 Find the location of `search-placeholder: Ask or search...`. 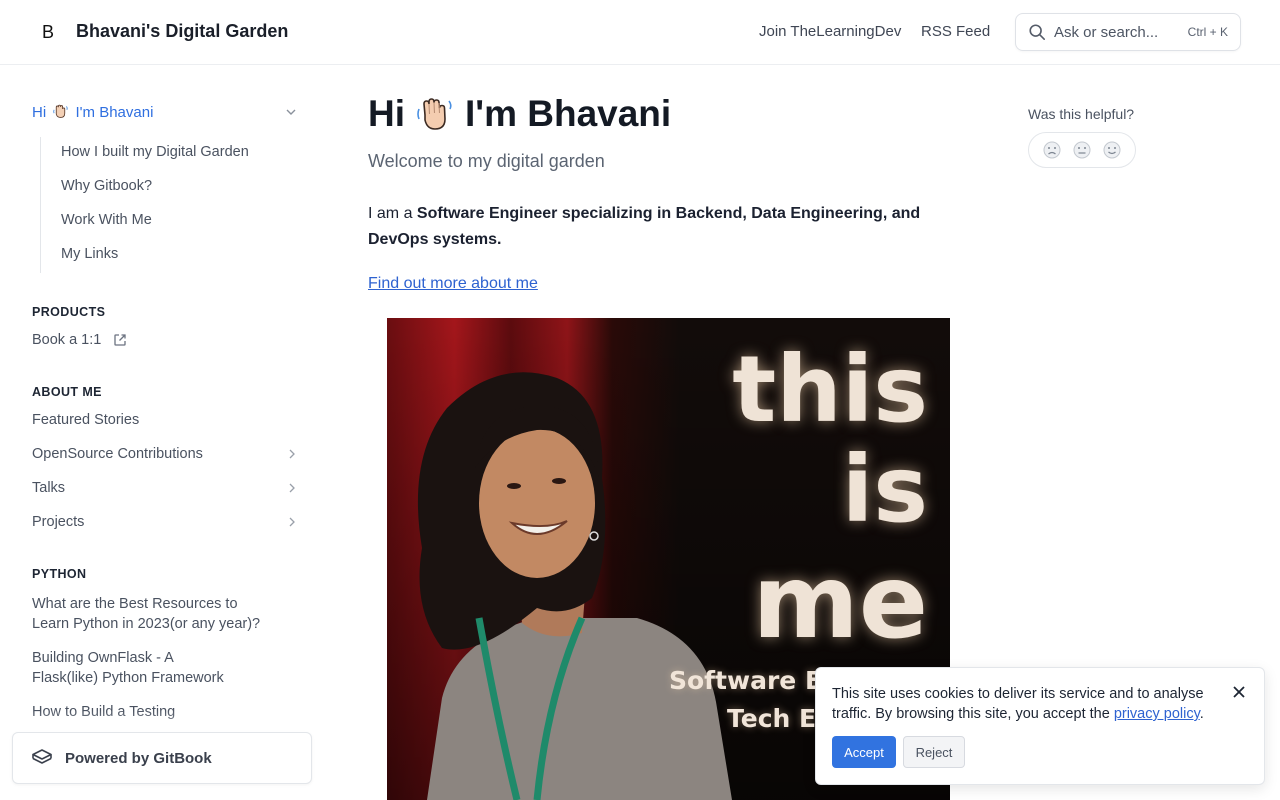

search-placeholder: Ask or search... is located at coordinates (1106, 32).